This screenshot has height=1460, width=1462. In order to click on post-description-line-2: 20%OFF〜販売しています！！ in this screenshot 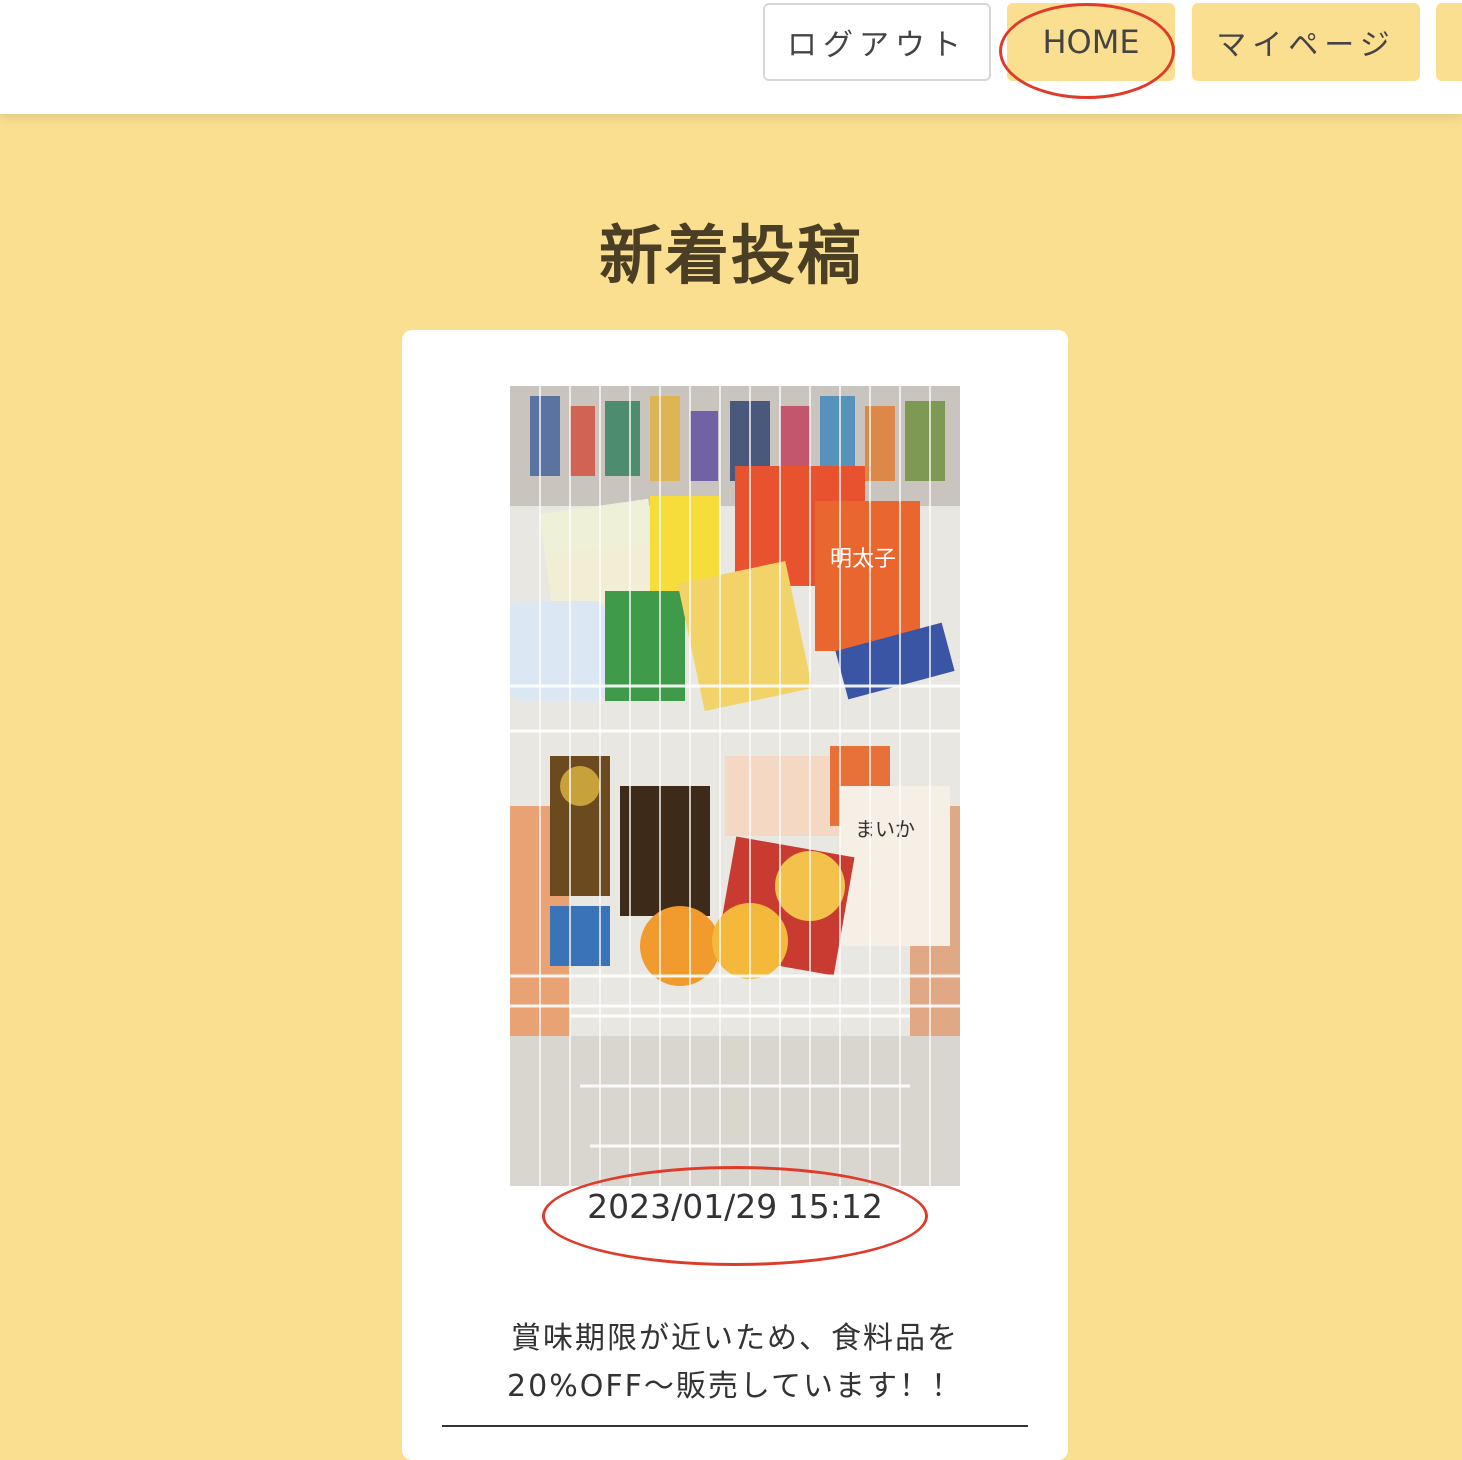, I will do `click(735, 1386)`.